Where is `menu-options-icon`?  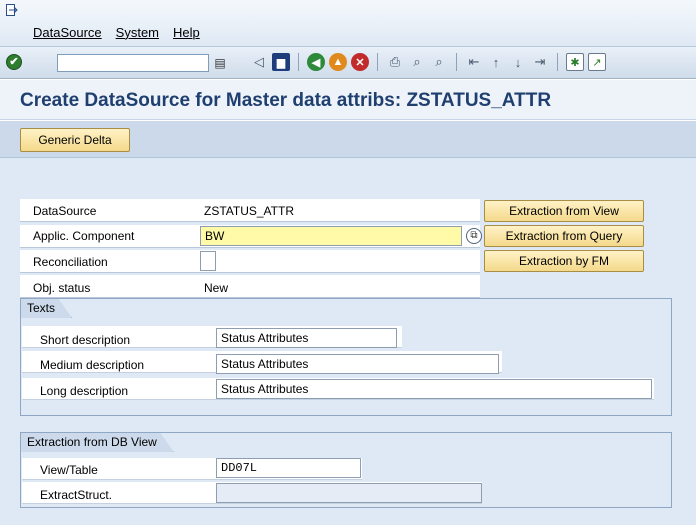 menu-options-icon is located at coordinates (12, 10).